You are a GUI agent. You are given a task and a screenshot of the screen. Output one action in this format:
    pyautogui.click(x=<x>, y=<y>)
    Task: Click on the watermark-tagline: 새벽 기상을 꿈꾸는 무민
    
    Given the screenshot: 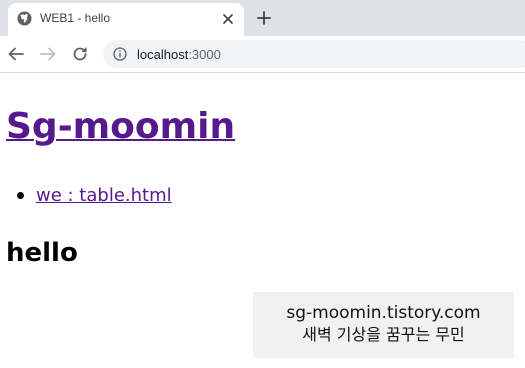 What is the action you would take?
    pyautogui.click(x=383, y=334)
    